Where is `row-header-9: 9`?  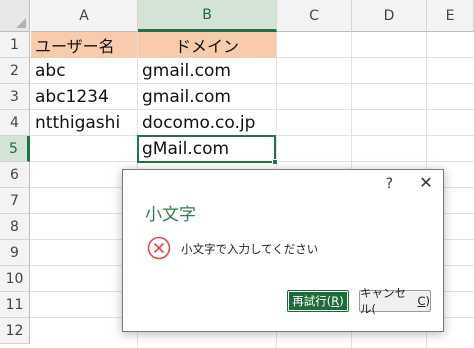
row-header-9: 9 is located at coordinates (15, 253).